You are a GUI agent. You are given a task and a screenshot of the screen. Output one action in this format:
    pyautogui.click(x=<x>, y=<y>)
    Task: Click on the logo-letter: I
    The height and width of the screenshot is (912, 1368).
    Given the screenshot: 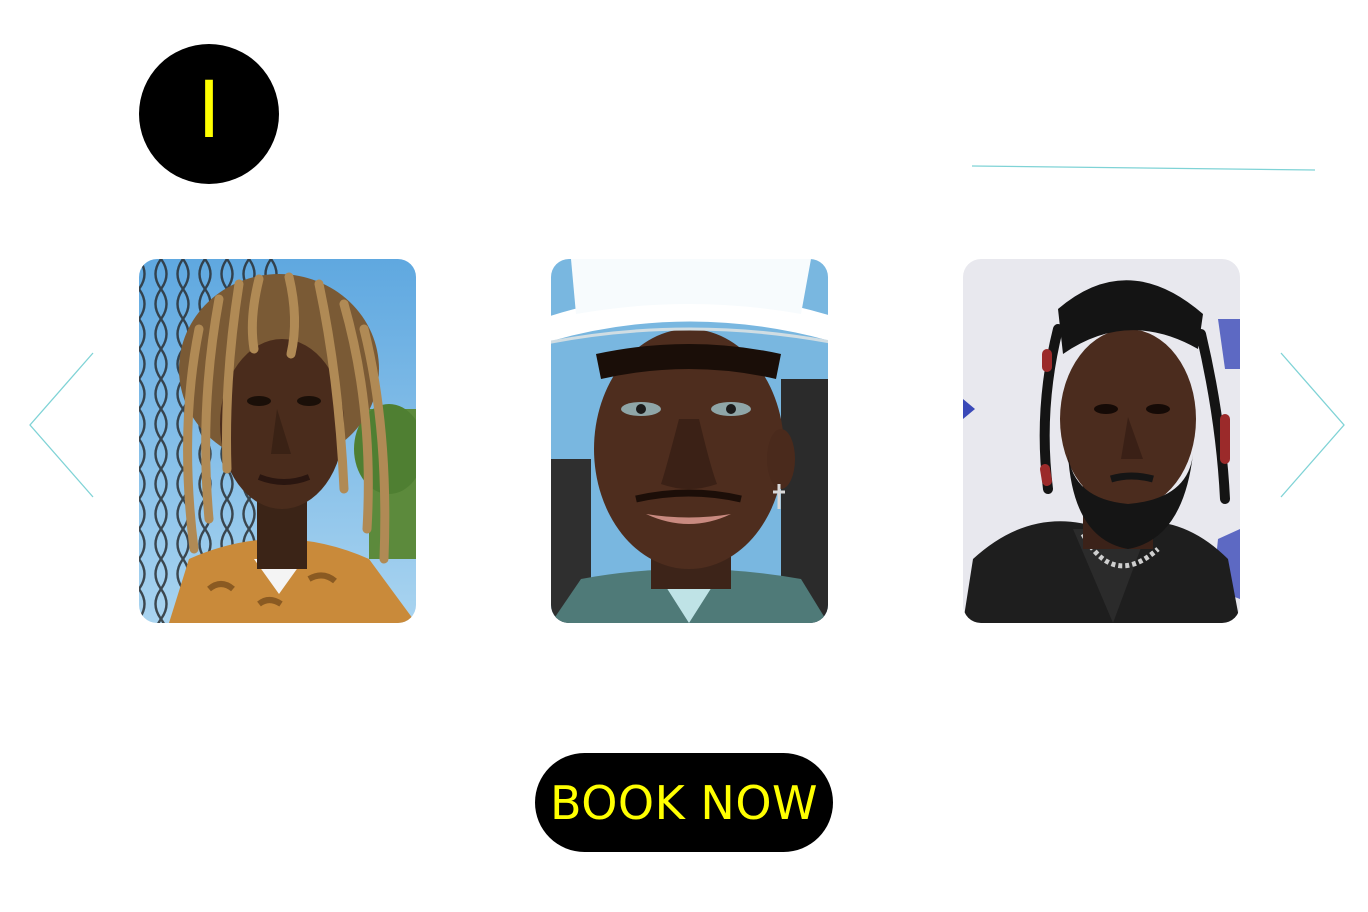 What is the action you would take?
    pyautogui.click(x=209, y=111)
    